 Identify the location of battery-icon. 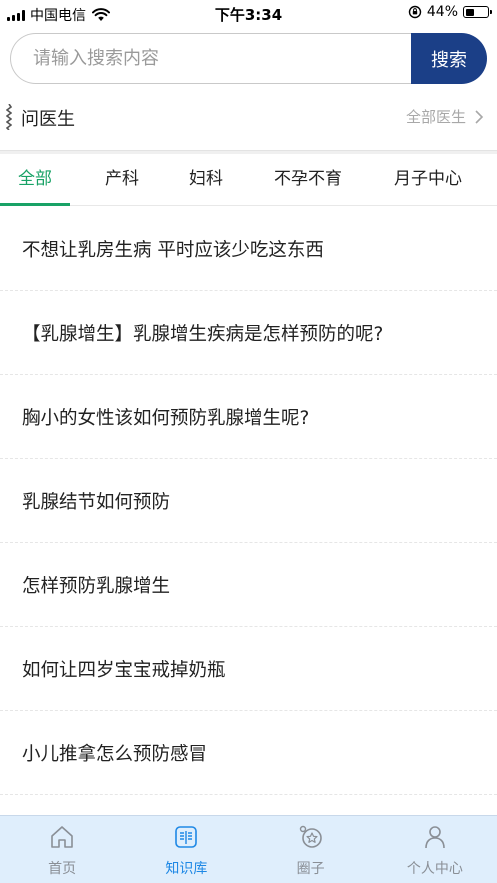
(477, 12).